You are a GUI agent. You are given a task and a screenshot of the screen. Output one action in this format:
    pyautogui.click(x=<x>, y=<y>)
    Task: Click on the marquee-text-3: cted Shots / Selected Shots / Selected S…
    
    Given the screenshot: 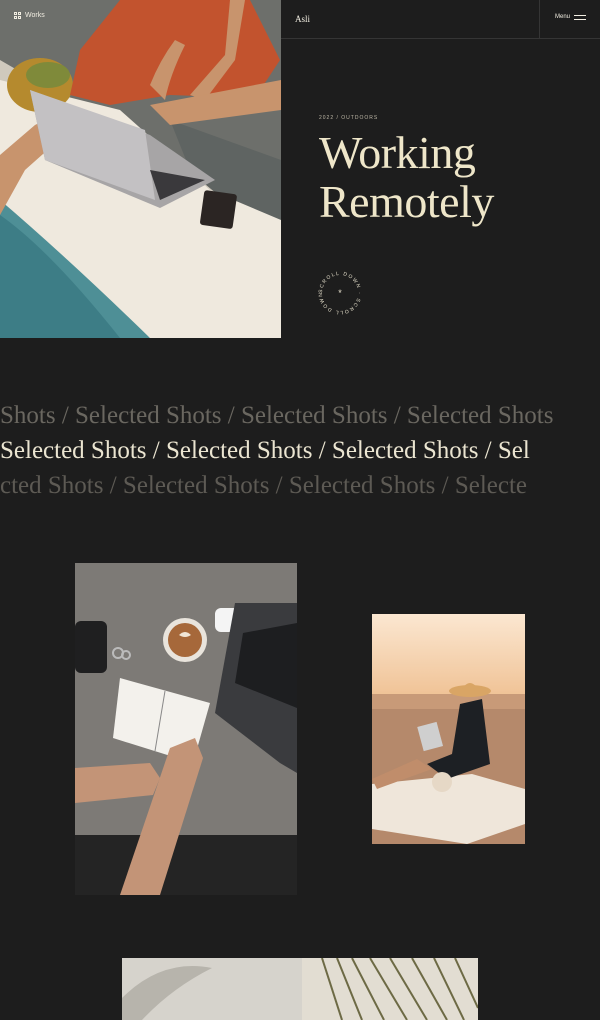 What is the action you would take?
    pyautogui.click(x=264, y=485)
    